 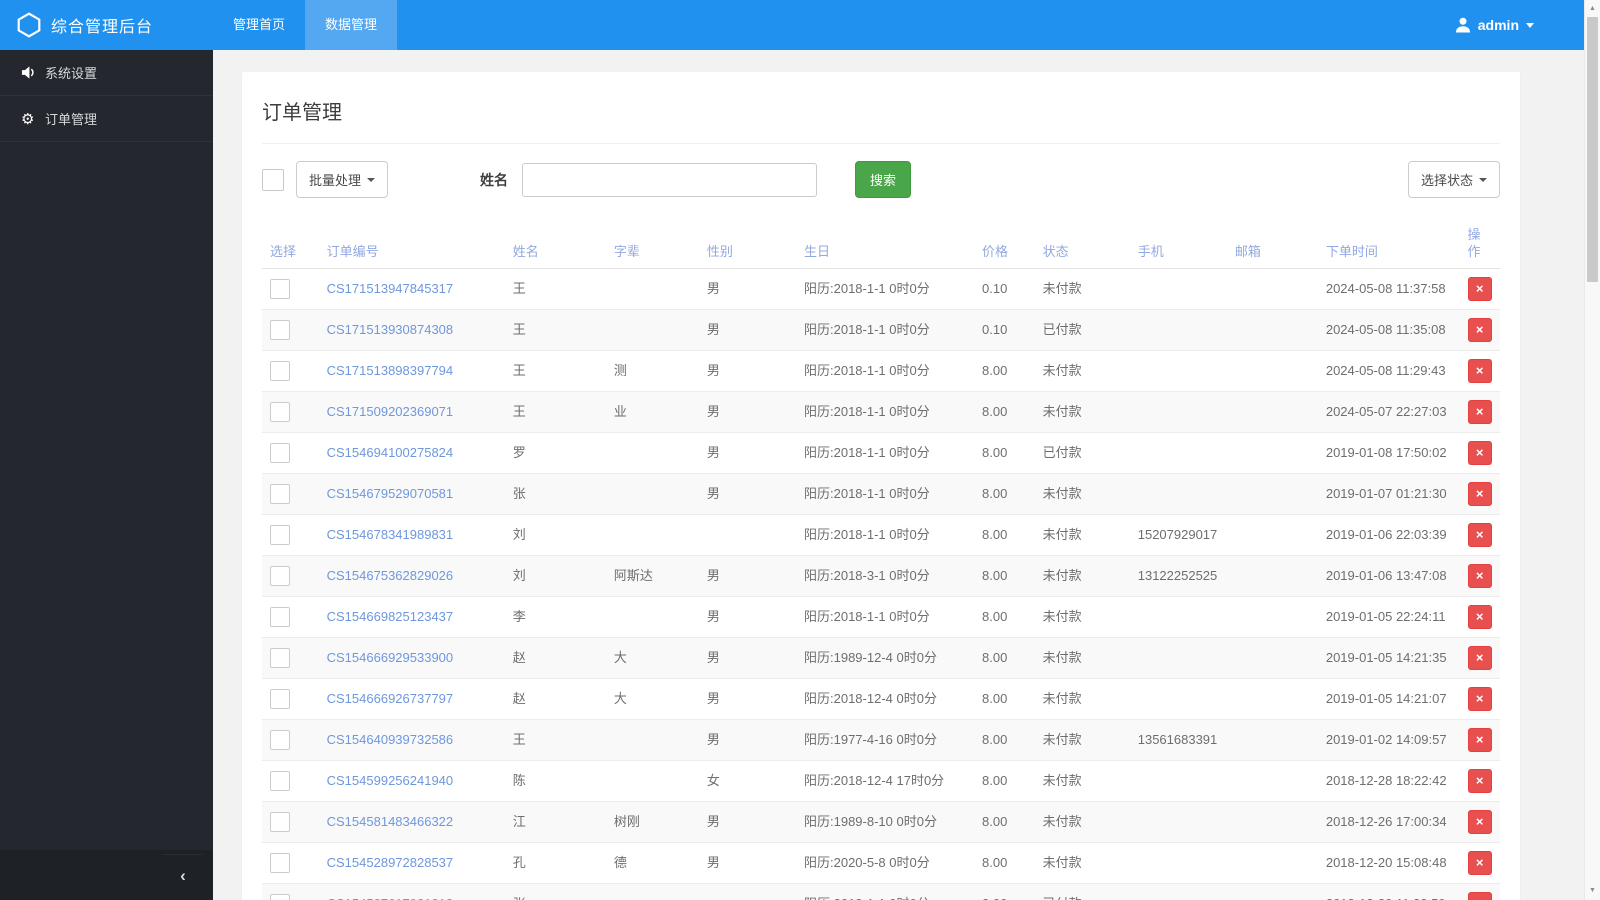 I want to click on cell-phone: 15207929017, so click(x=1178, y=535).